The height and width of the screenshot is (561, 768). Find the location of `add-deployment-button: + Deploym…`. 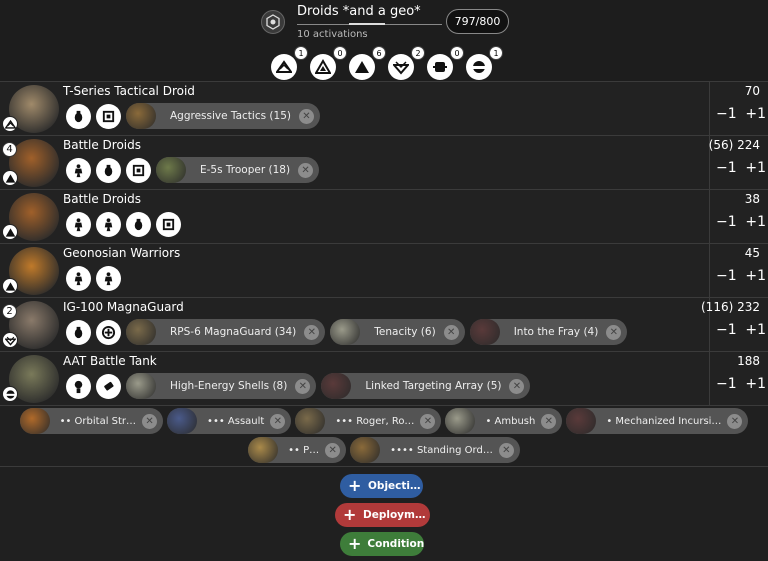

add-deployment-button: + Deploym… is located at coordinates (382, 515).